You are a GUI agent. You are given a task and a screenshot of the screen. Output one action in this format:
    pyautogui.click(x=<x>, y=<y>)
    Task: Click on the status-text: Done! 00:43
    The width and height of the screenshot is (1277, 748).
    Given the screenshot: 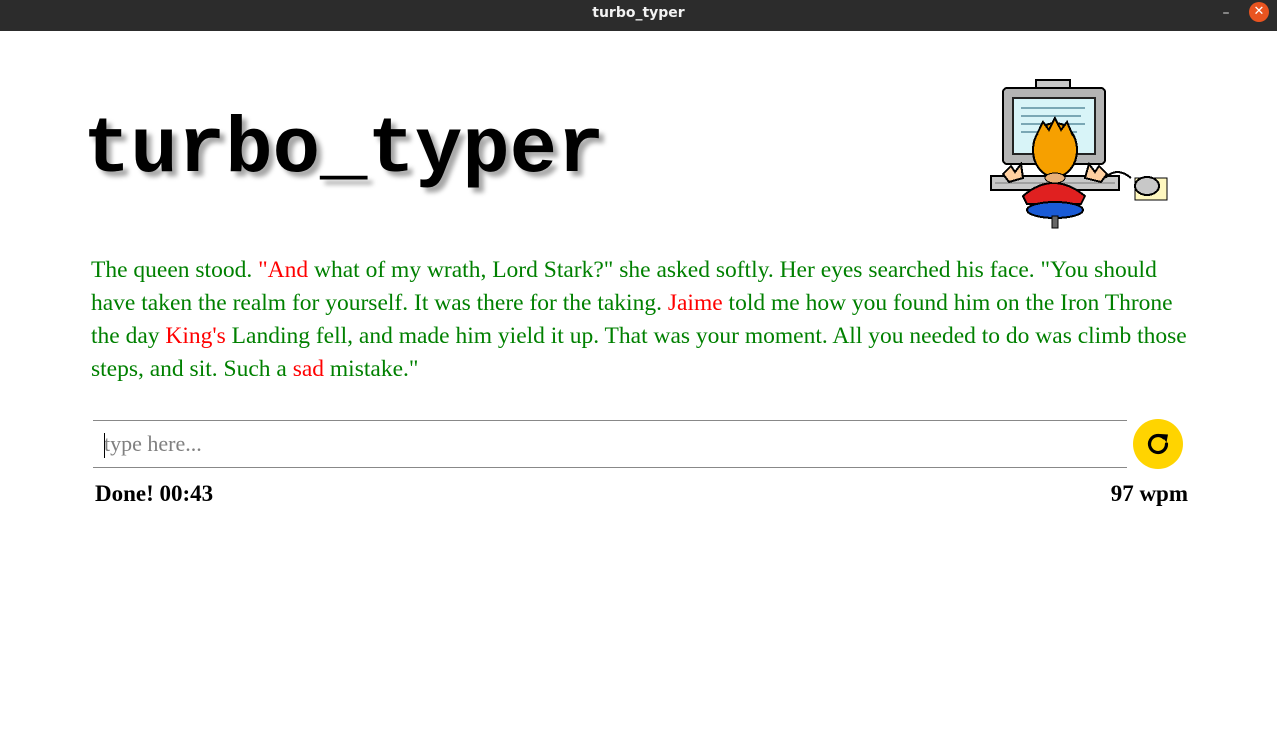 What is the action you would take?
    pyautogui.click(x=154, y=493)
    